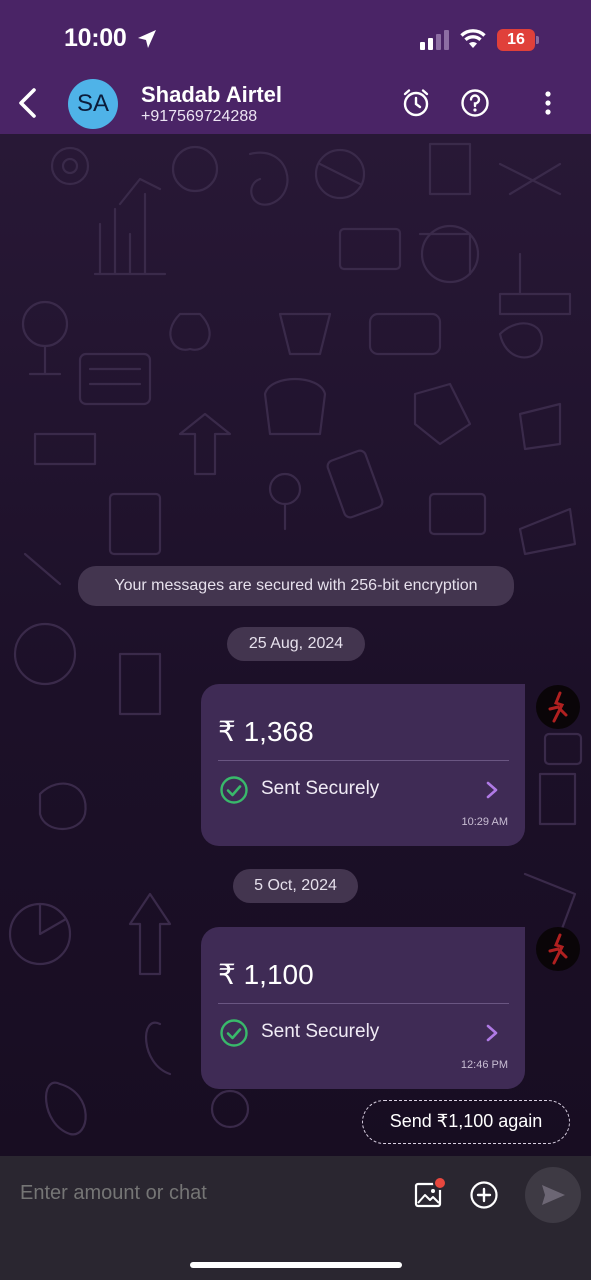 Image resolution: width=591 pixels, height=1280 pixels. What do you see at coordinates (266, 731) in the screenshot?
I see `payment-amount: ₹ 1,368` at bounding box center [266, 731].